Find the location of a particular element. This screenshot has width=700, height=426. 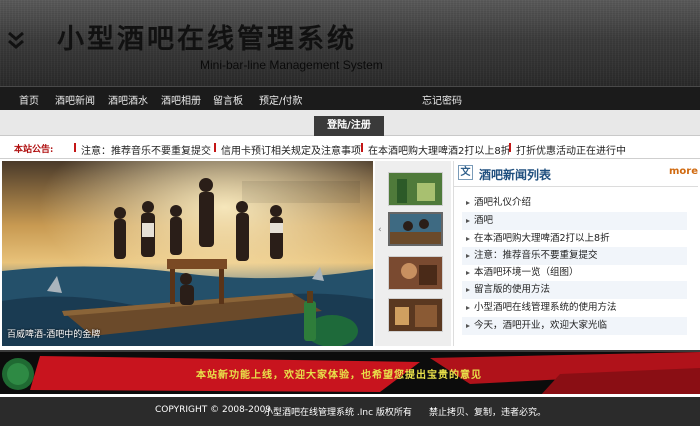

news-item: 在本酒吧购大理啤酒2打以上8折 is located at coordinates (574, 239).